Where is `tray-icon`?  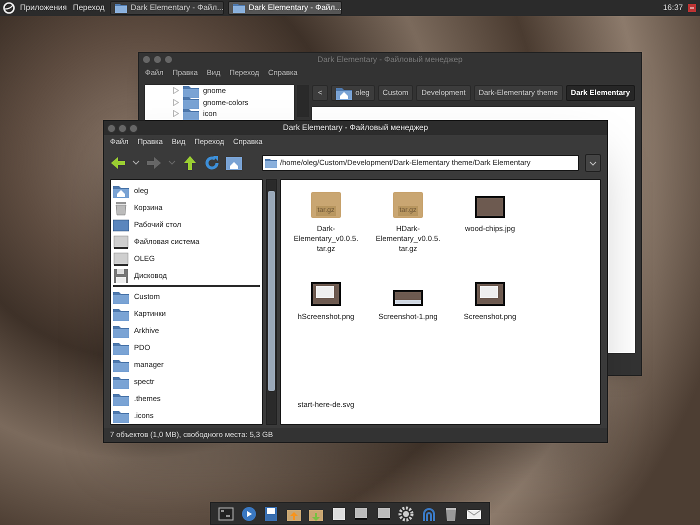
tray-icon is located at coordinates (692, 8).